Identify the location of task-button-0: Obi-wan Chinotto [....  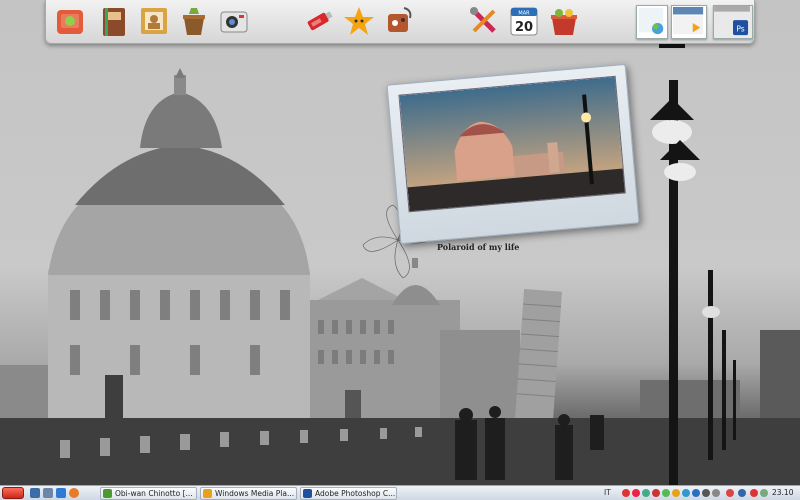
(148, 493).